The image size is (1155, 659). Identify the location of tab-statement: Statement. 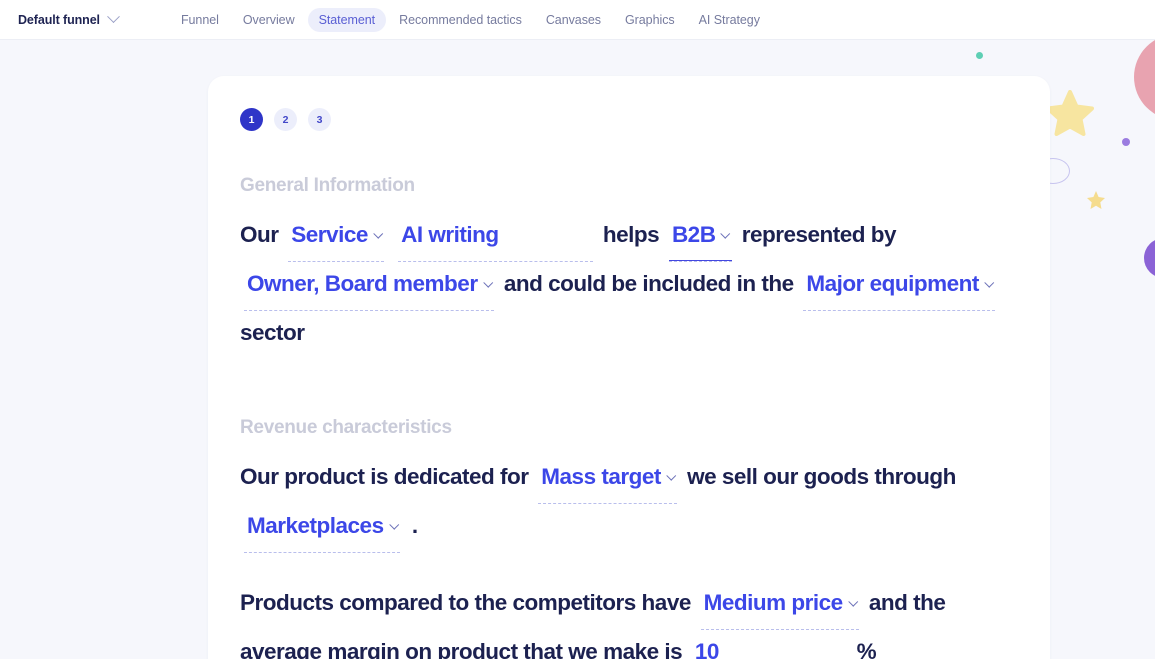
(347, 19).